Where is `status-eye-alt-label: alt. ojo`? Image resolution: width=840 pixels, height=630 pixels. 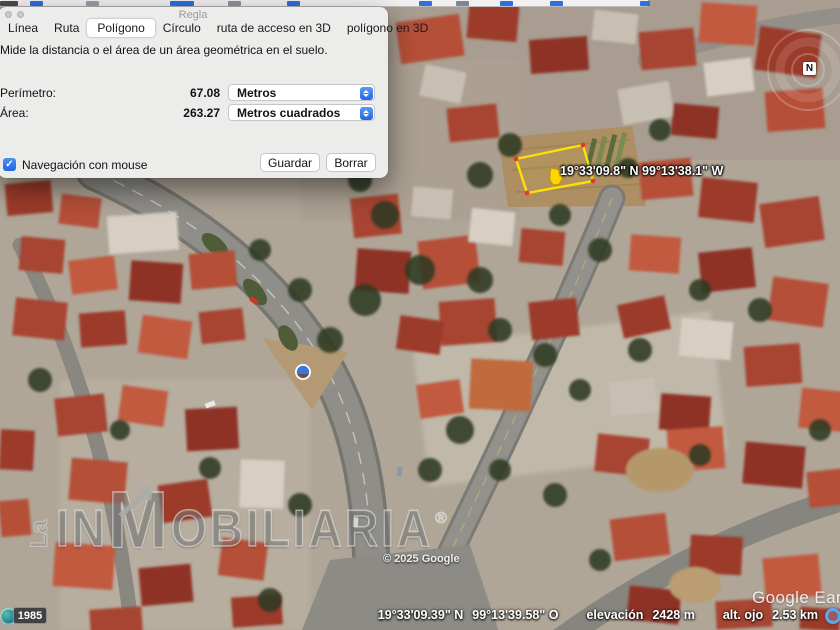
status-eye-alt-label: alt. ojo is located at coordinates (743, 615).